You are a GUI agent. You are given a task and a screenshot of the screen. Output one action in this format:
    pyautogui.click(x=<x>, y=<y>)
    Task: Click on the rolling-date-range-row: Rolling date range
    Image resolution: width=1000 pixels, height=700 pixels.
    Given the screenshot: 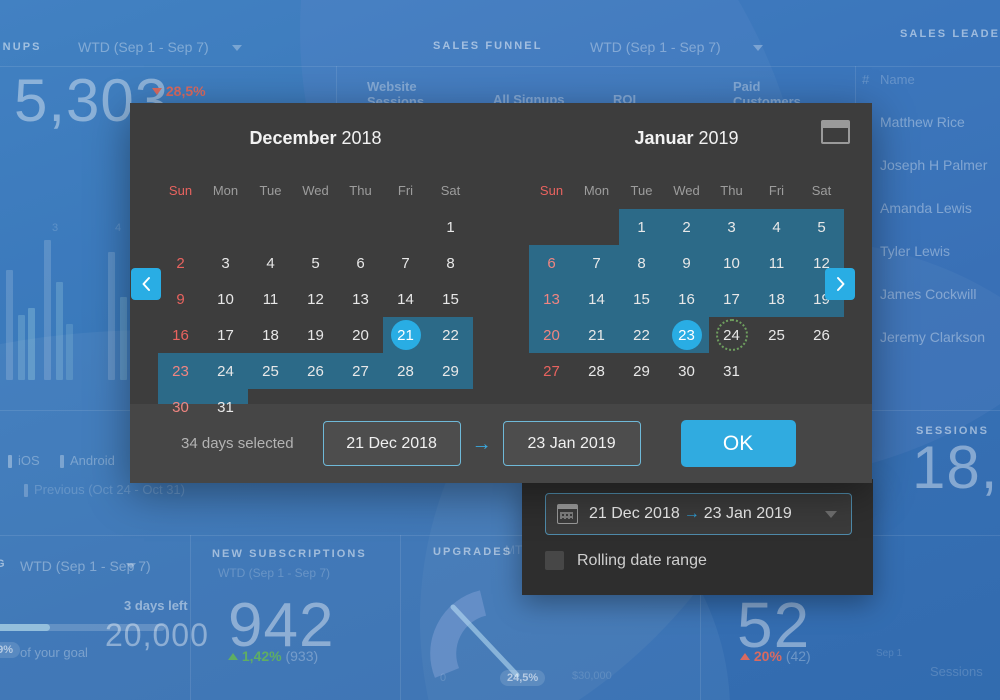 What is the action you would take?
    pyautogui.click(x=626, y=560)
    